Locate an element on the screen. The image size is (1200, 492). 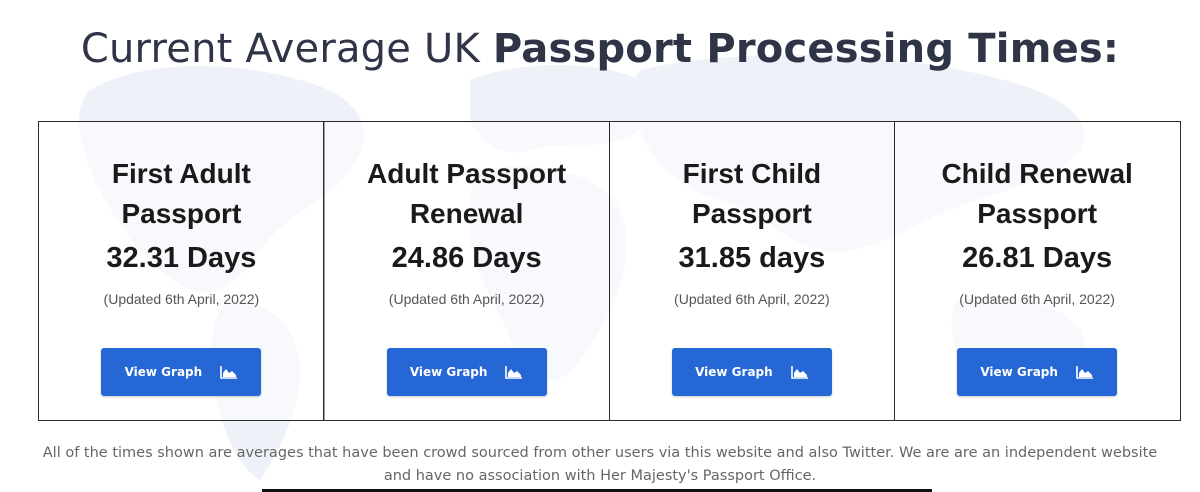
title-regular: Current Average UK is located at coordinates (286, 49).